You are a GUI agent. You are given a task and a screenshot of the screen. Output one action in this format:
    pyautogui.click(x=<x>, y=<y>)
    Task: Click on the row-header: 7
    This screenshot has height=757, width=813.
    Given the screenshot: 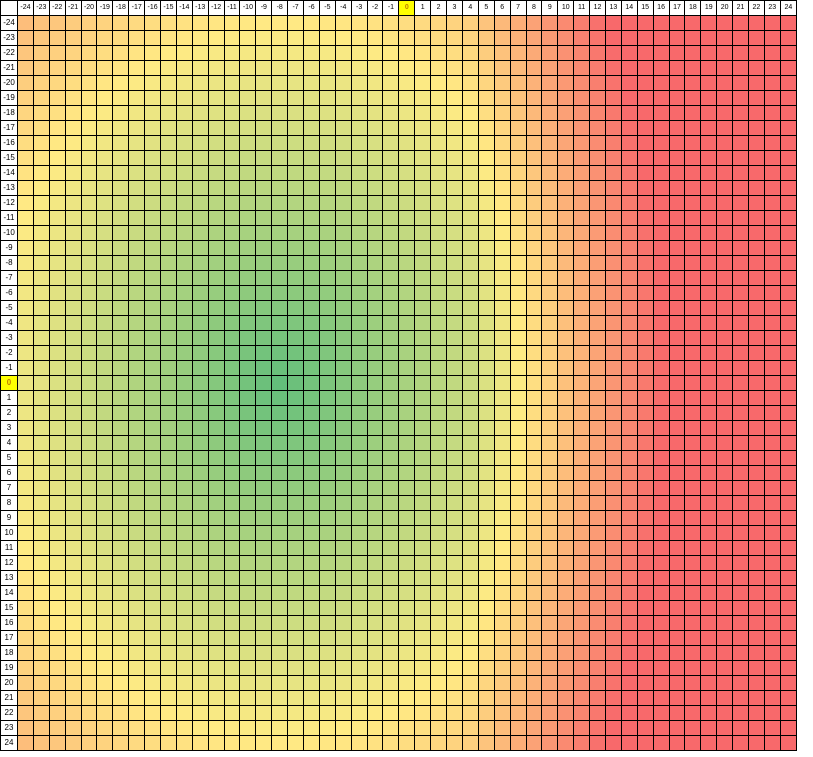 What is the action you would take?
    pyautogui.click(x=9, y=488)
    